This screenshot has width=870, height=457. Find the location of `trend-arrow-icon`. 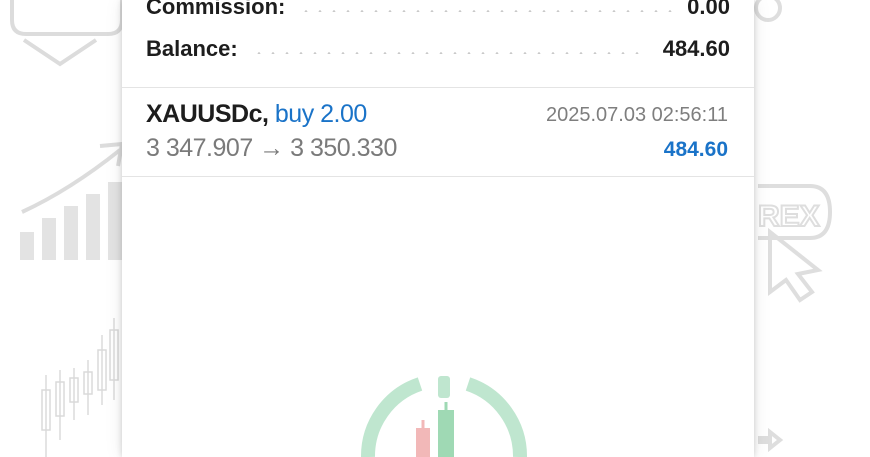

trend-arrow-icon is located at coordinates (71, 181).